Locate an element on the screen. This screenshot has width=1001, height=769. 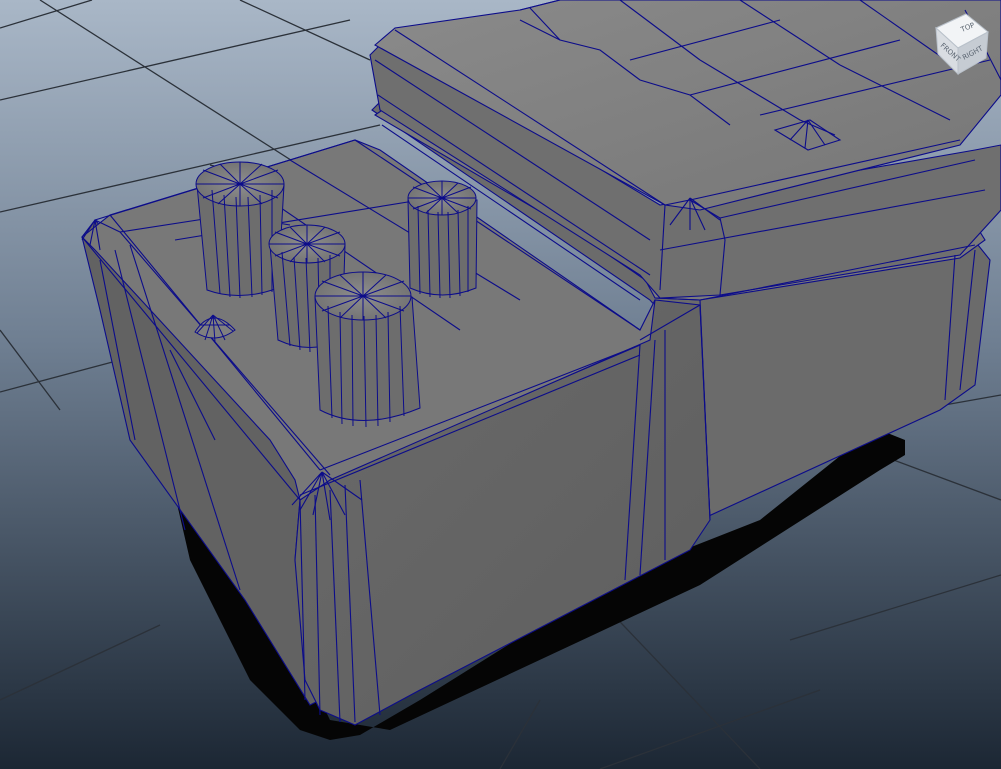
view-cube: TOP FRONT RIGHT is located at coordinates (961, 43).